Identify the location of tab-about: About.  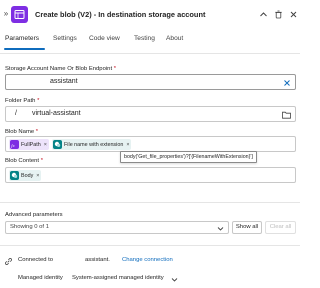
(174, 38).